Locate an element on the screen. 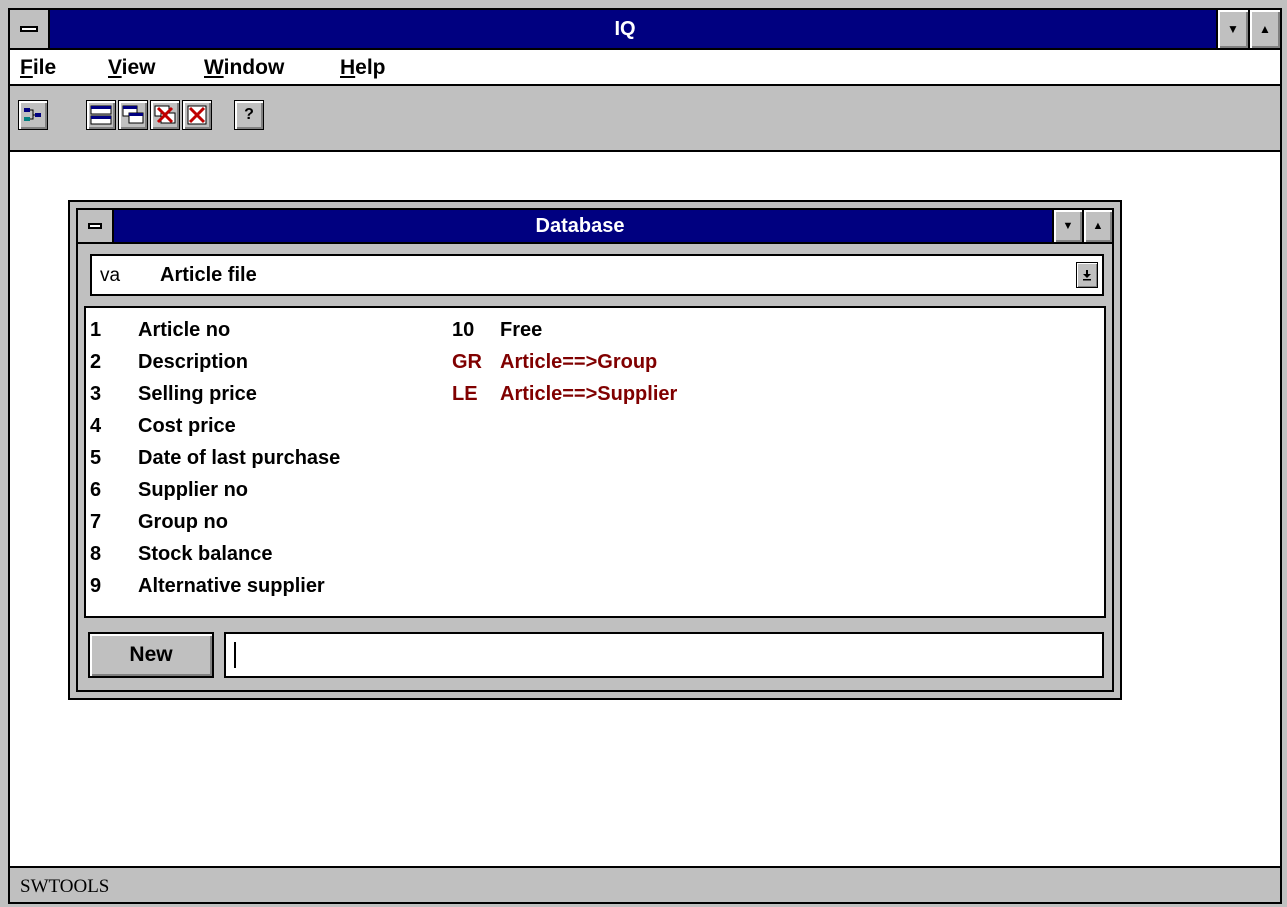 The image size is (1287, 907). database-system-menu-icon is located at coordinates (96, 226).